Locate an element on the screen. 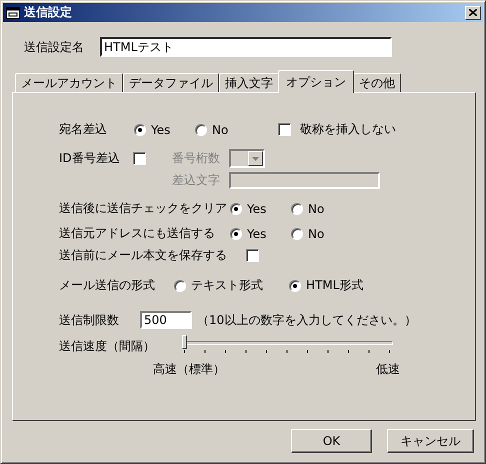 The height and width of the screenshot is (464, 486). hint-text: （10以上の数字を入力してください。） is located at coordinates (306, 320).